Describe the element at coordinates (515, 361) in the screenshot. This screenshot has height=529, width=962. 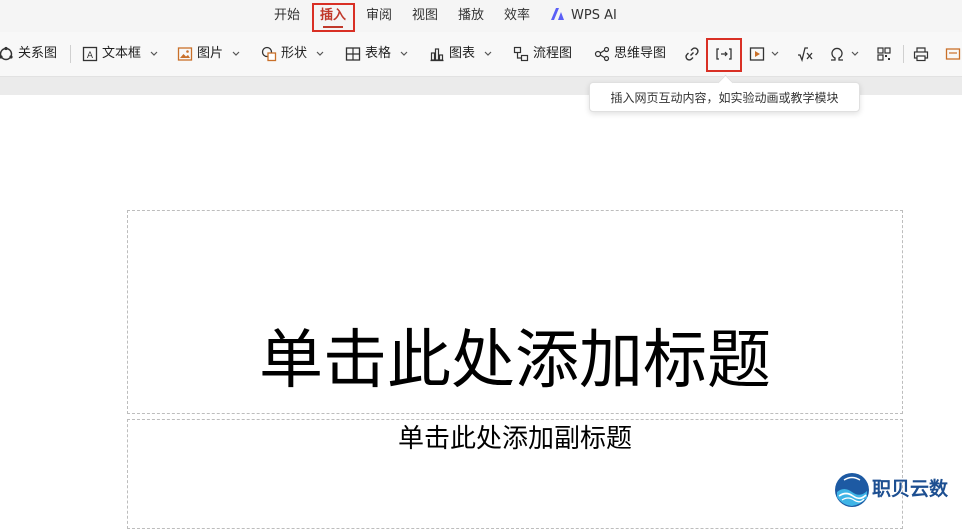
I see `title-placeholder-text: 单击此处添加标题` at that location.